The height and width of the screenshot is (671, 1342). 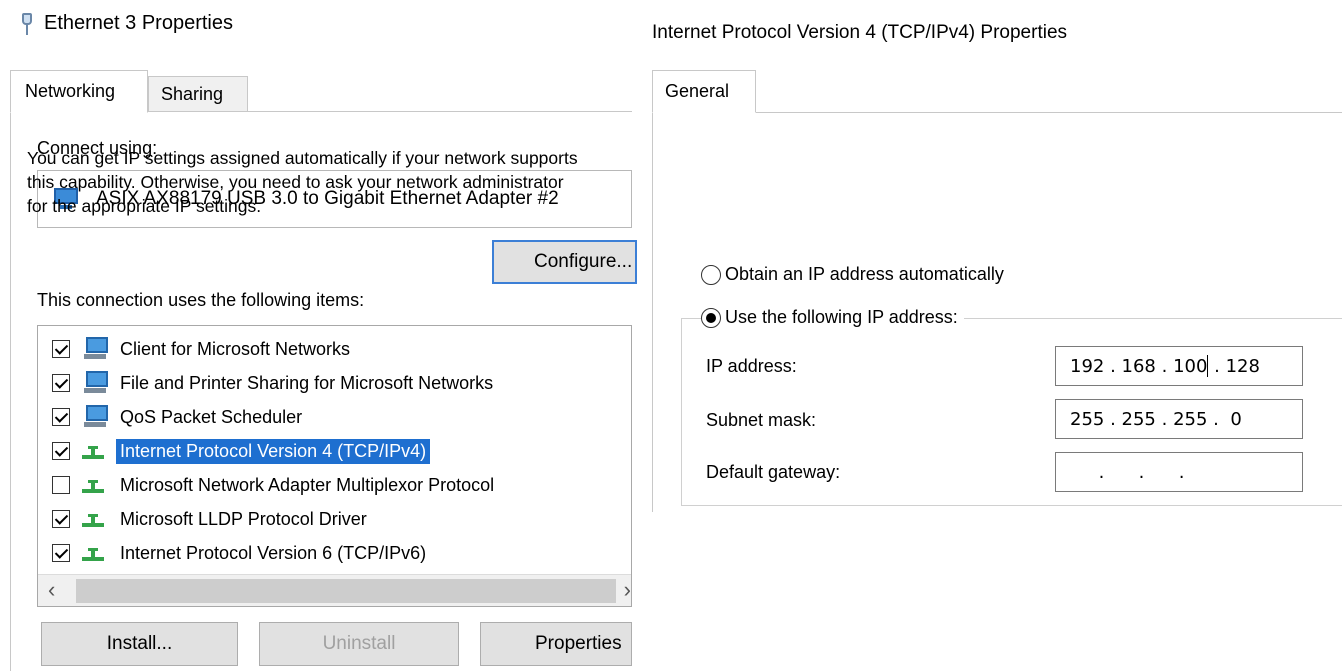 What do you see at coordinates (1243, 366) in the screenshot?
I see `ip-octet: 128` at bounding box center [1243, 366].